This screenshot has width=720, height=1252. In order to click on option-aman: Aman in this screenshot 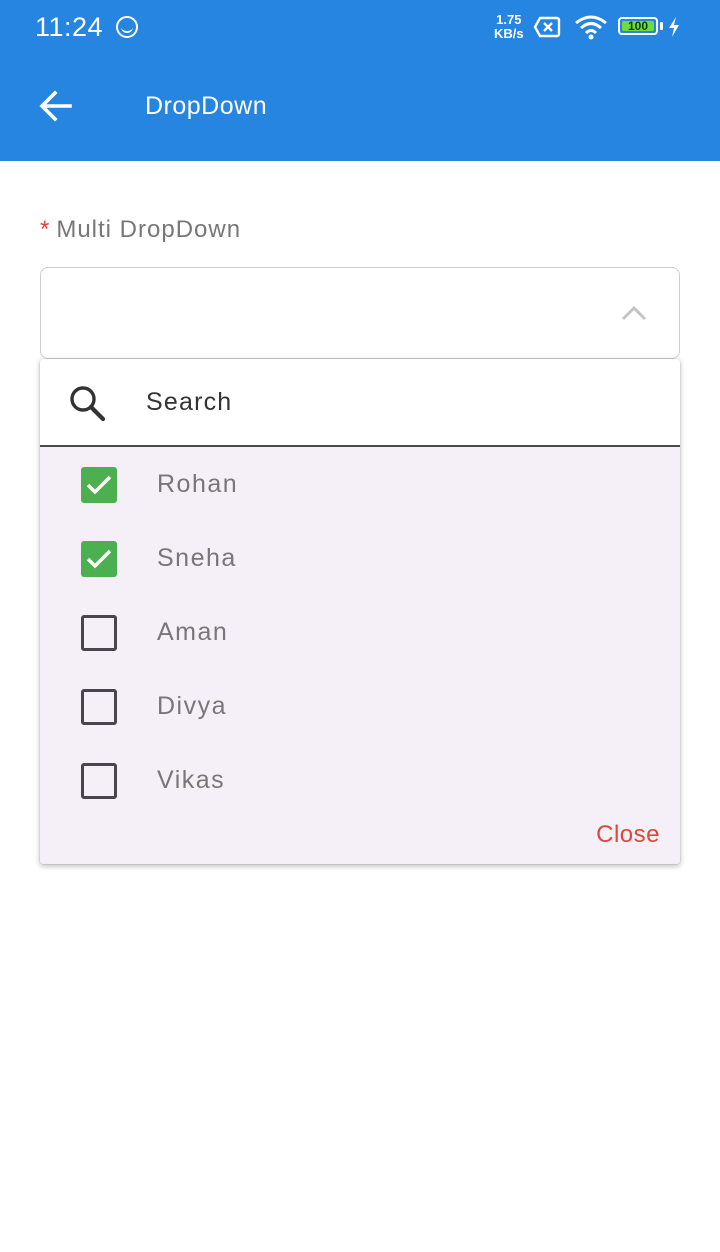, I will do `click(360, 634)`.